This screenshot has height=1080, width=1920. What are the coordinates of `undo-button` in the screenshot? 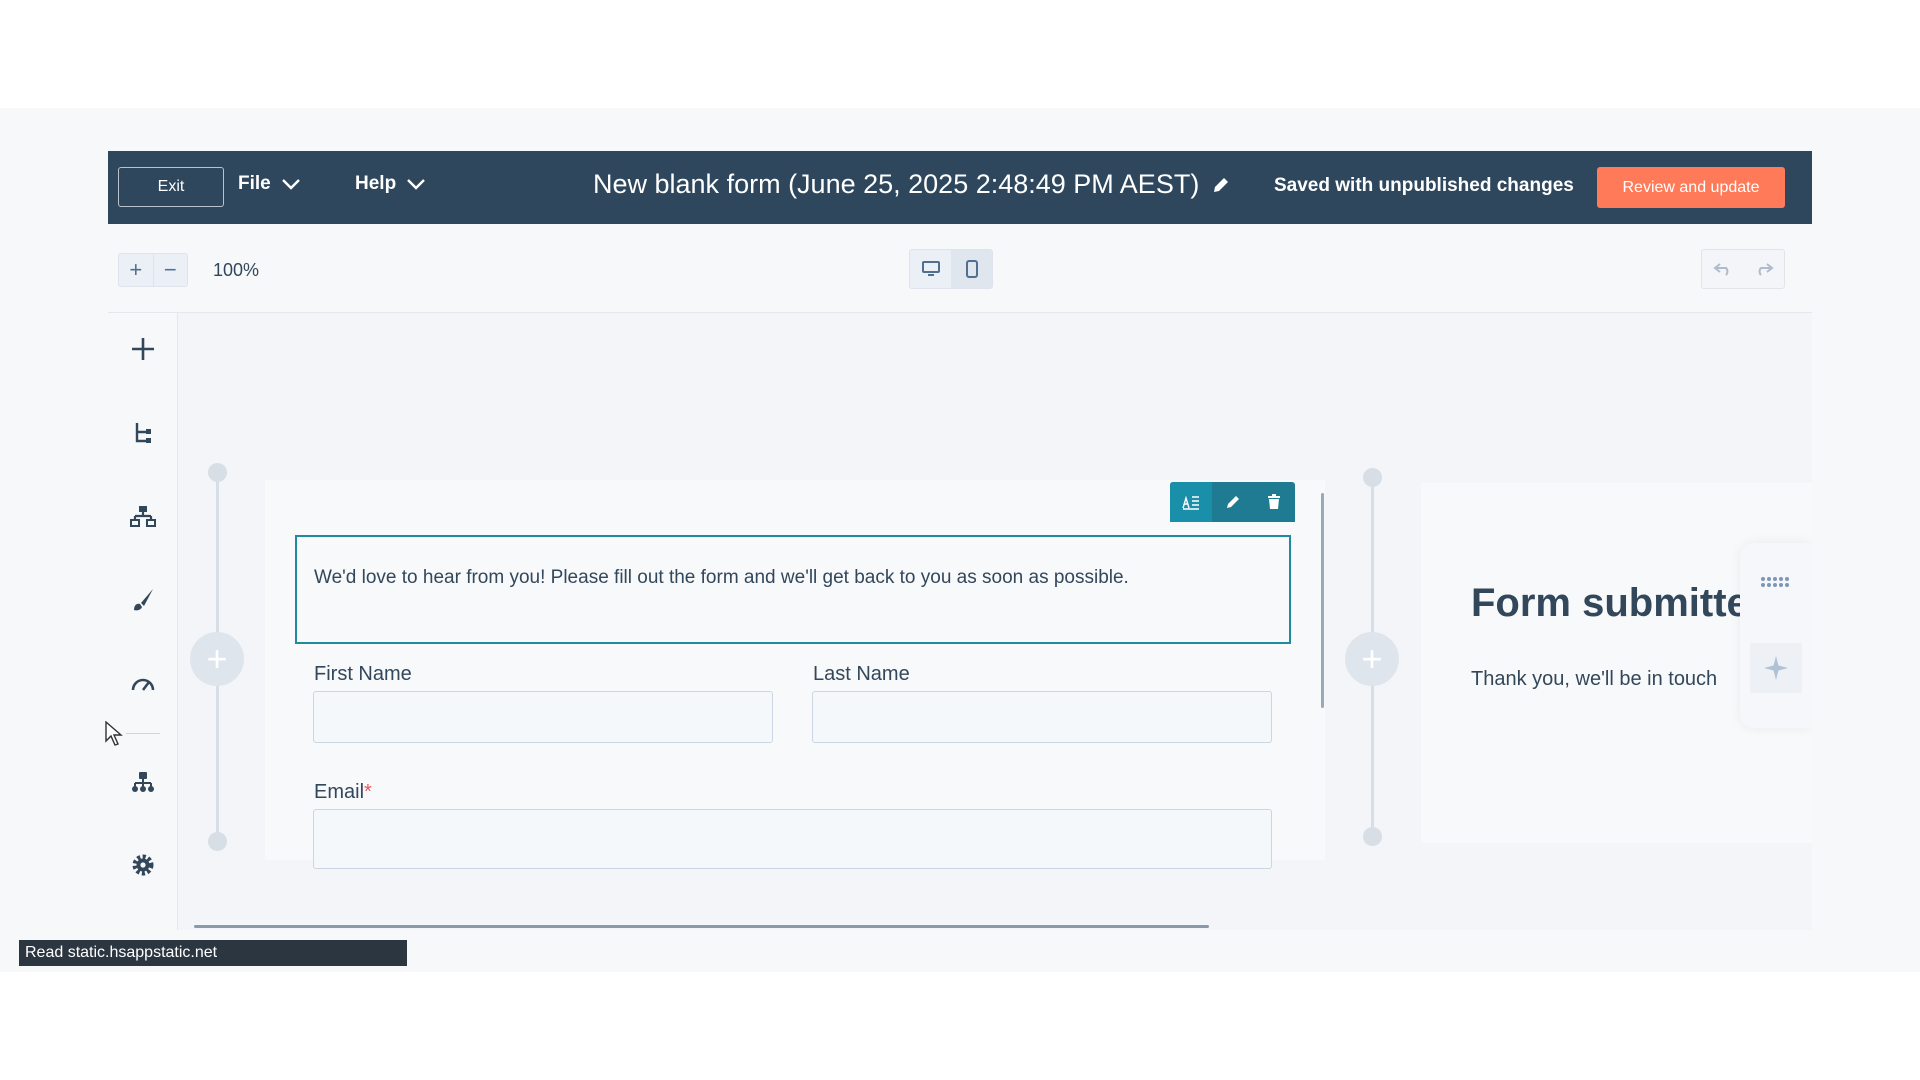 It's located at (1722, 269).